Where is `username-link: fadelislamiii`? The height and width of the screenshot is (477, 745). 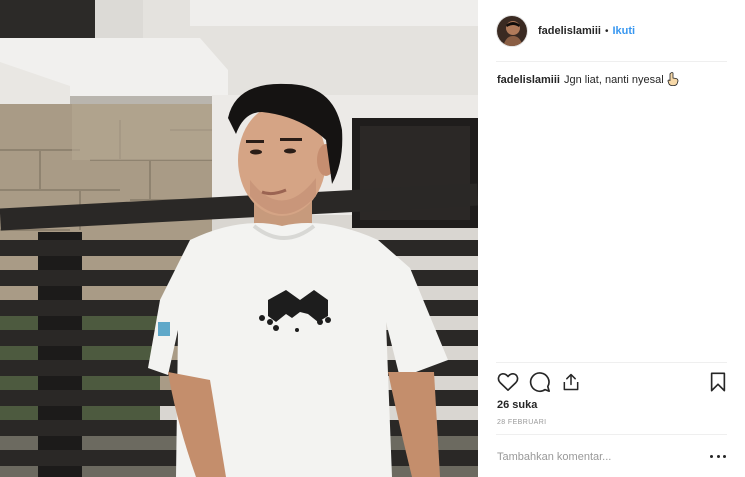
username-link: fadelislamiii is located at coordinates (569, 31).